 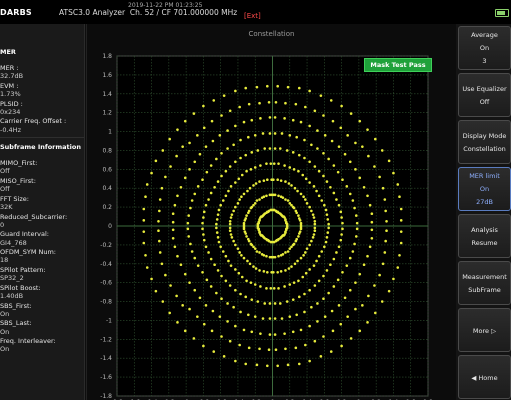 I want to click on measurement-label: Freq. Interleaver:, so click(x=28, y=341).